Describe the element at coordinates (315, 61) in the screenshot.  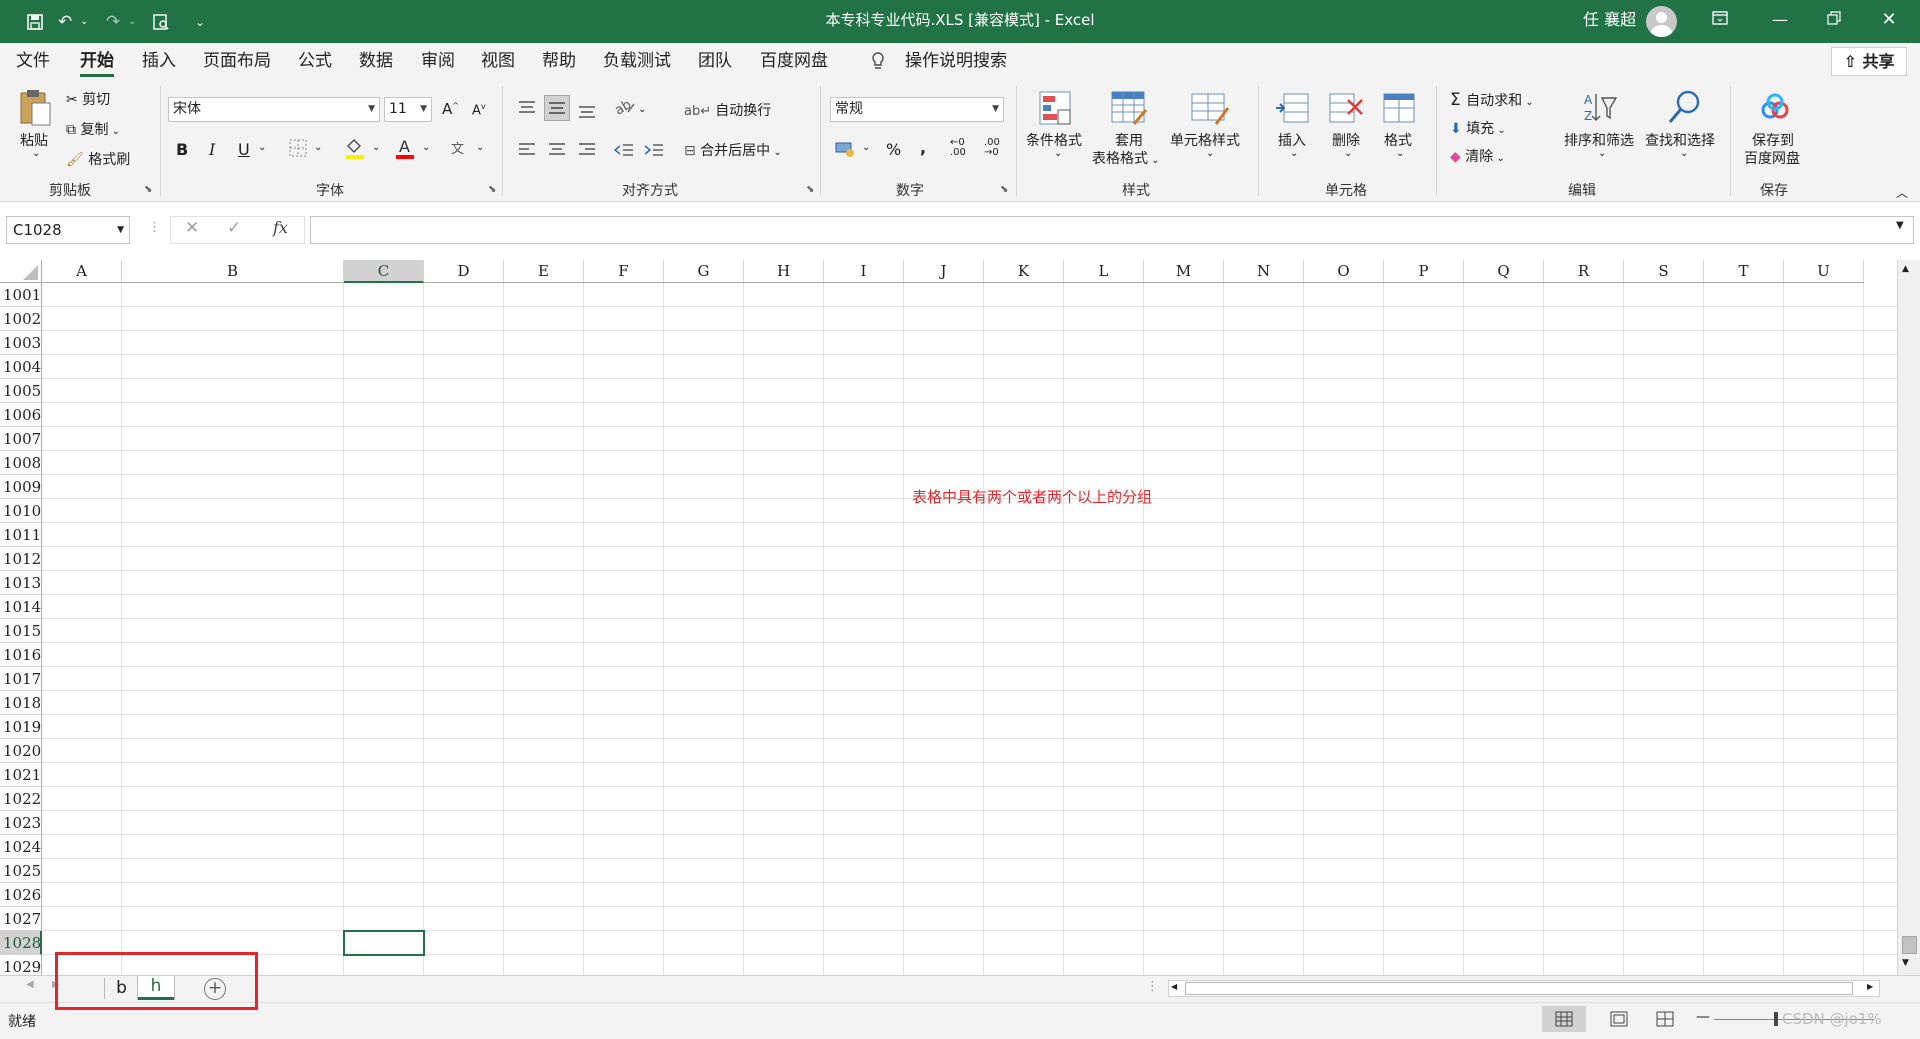
I see `tab-formulas: 公式` at that location.